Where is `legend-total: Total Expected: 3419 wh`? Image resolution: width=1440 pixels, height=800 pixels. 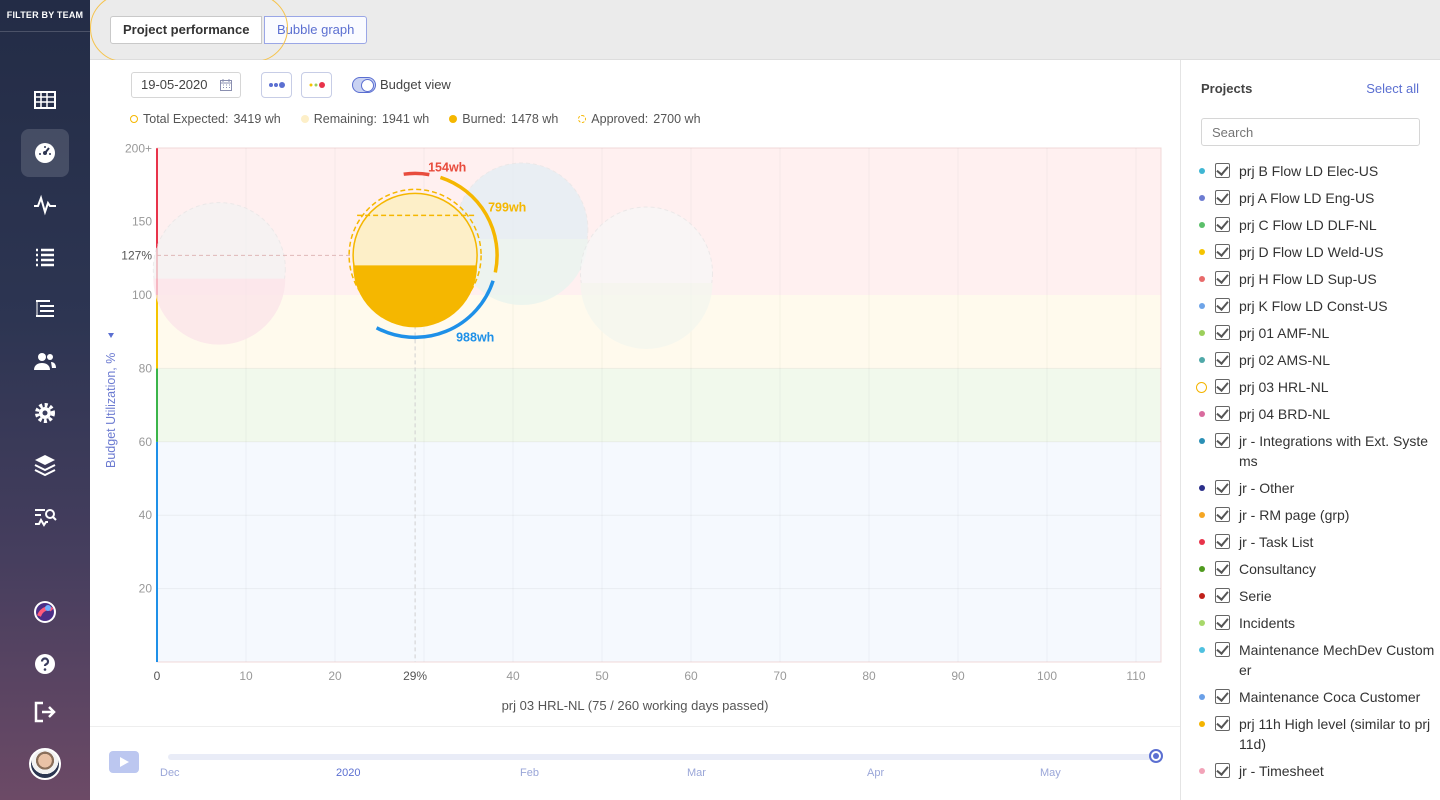 legend-total: Total Expected: 3419 wh is located at coordinates (205, 119).